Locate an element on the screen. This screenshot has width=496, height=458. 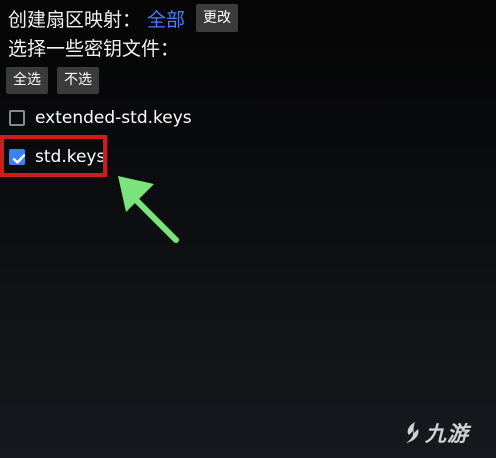
watermark-text: 九游 is located at coordinates (447, 434).